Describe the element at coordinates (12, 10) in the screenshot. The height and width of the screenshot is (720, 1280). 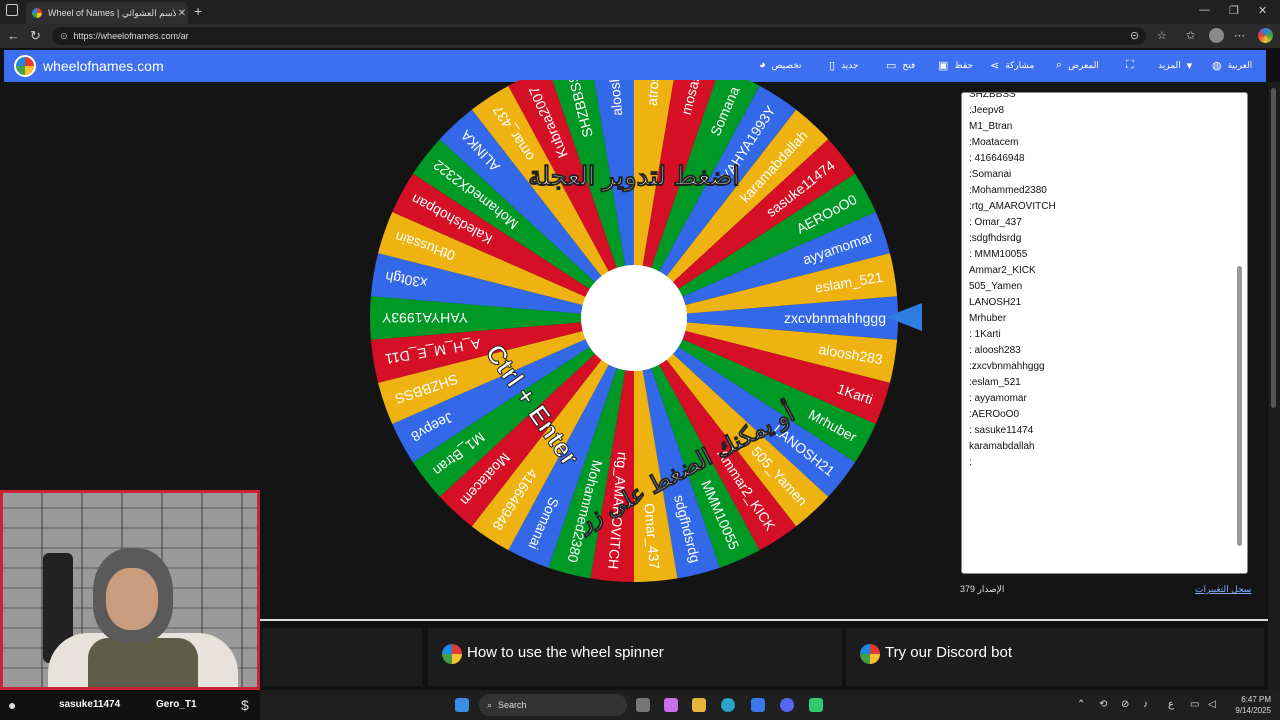
I see `tab-actions-icon` at that location.